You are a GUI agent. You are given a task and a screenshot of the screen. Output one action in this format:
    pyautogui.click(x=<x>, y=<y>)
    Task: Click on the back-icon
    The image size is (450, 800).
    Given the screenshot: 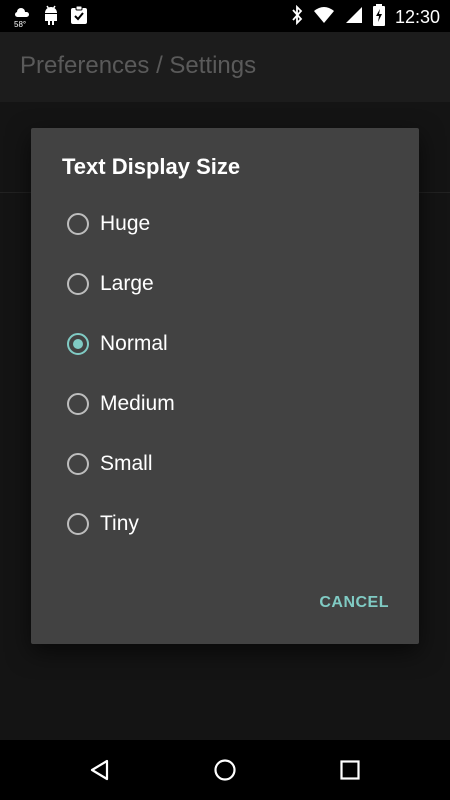 What is the action you would take?
    pyautogui.click(x=100, y=770)
    